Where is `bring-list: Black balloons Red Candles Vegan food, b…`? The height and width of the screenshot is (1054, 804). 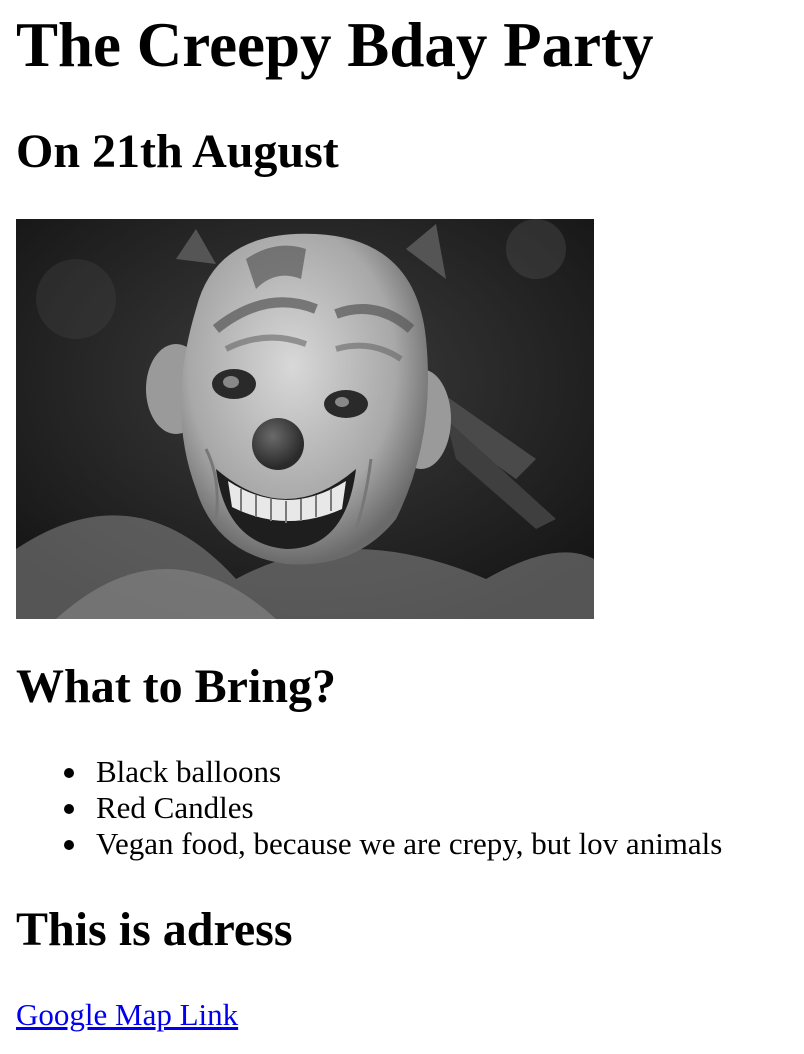 bring-list: Black balloons Red Candles Vegan food, b… is located at coordinates (361, 808).